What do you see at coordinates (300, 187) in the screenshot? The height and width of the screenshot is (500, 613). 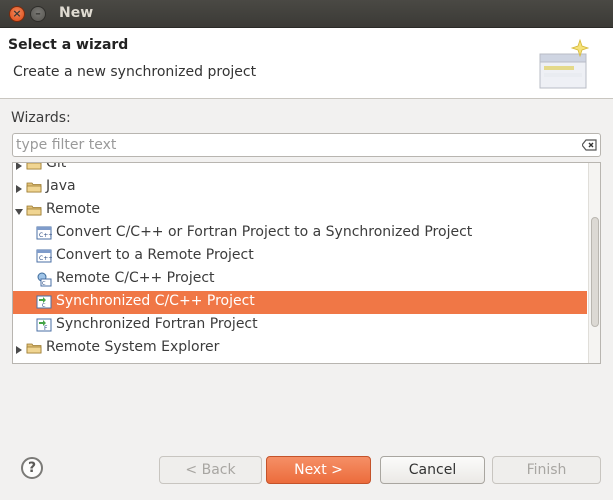 I see `tree-folder-item: Java` at bounding box center [300, 187].